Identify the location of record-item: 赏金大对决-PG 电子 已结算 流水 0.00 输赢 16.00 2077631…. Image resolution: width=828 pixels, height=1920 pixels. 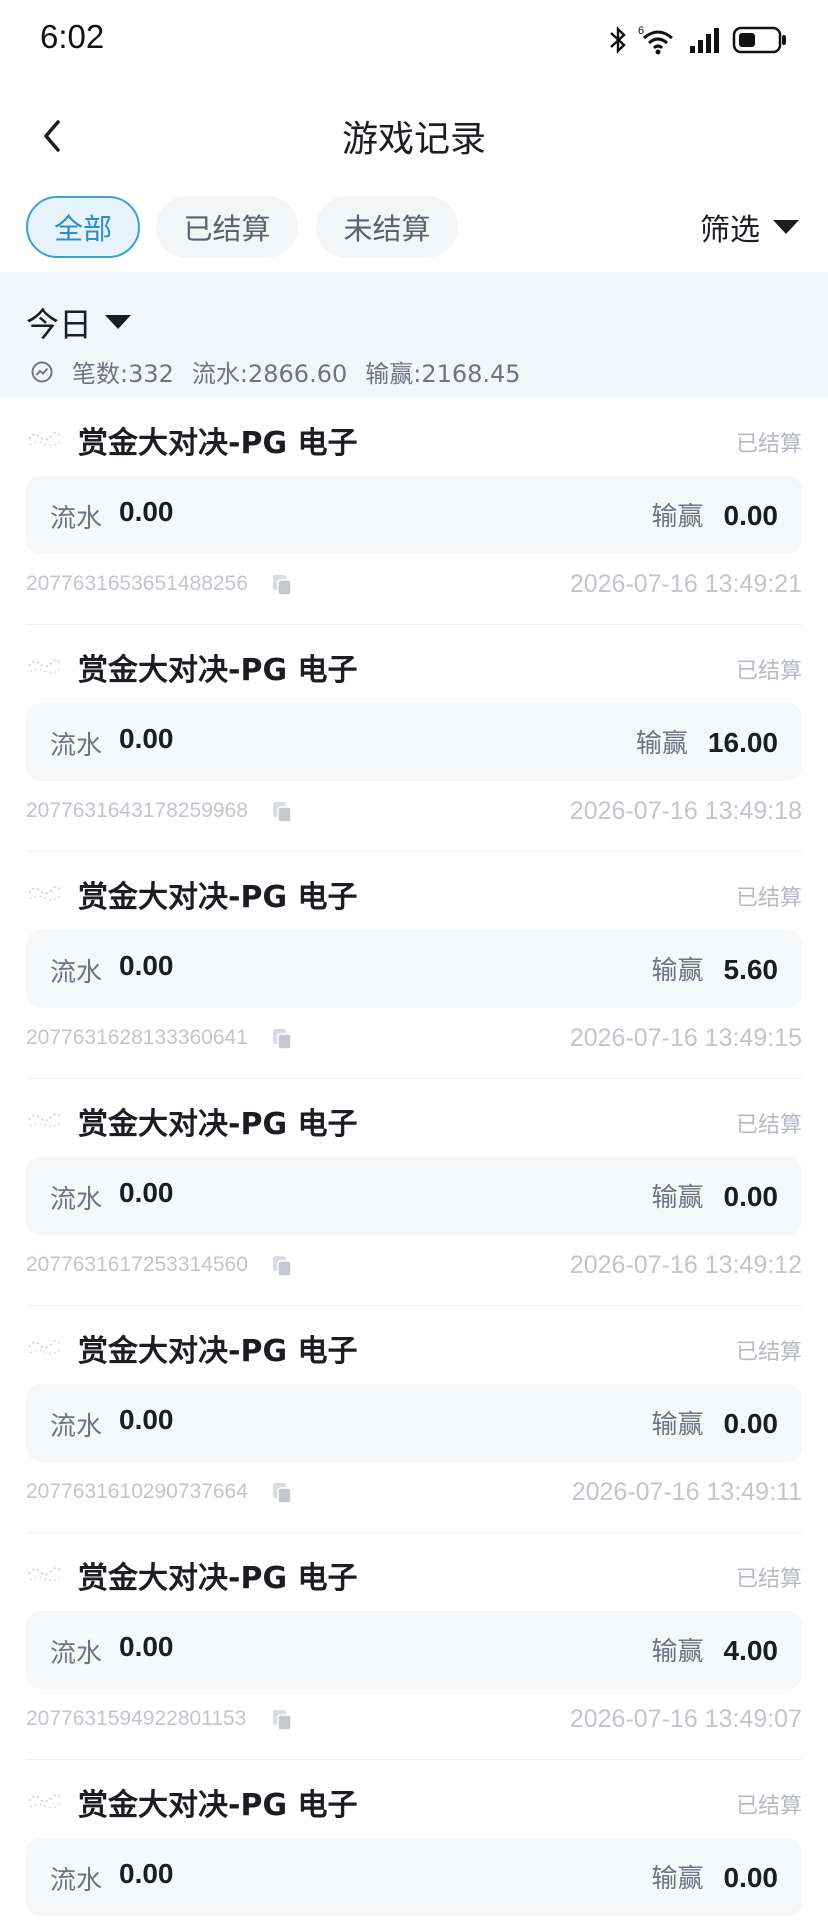
(414, 738).